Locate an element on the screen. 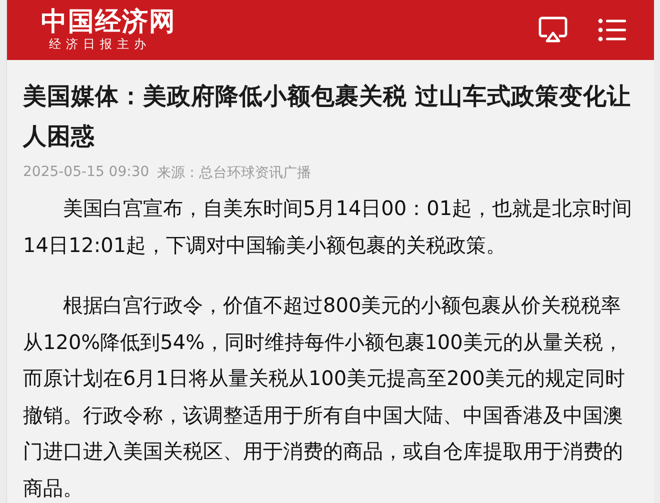 The width and height of the screenshot is (660, 503). article-title: 美国媒体：美政府降低小额包裹关税 过山车式政策变化让人困惑 is located at coordinates (327, 116).